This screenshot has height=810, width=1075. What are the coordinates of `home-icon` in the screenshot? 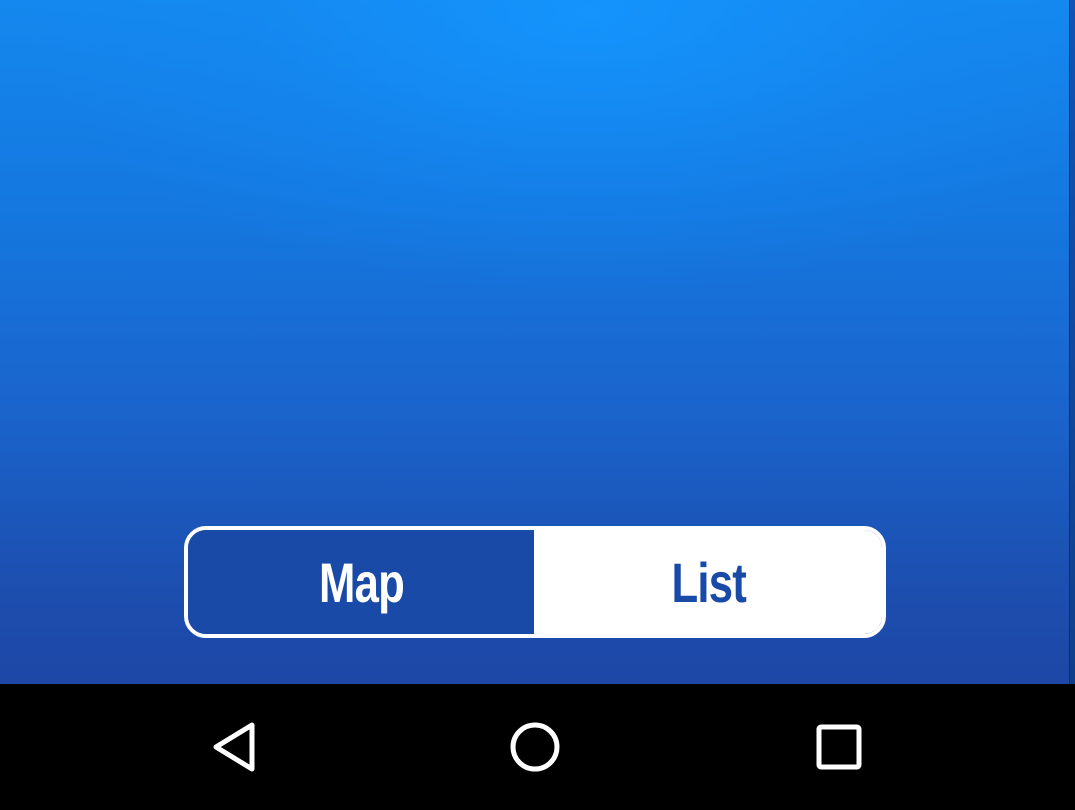 It's located at (535, 747).